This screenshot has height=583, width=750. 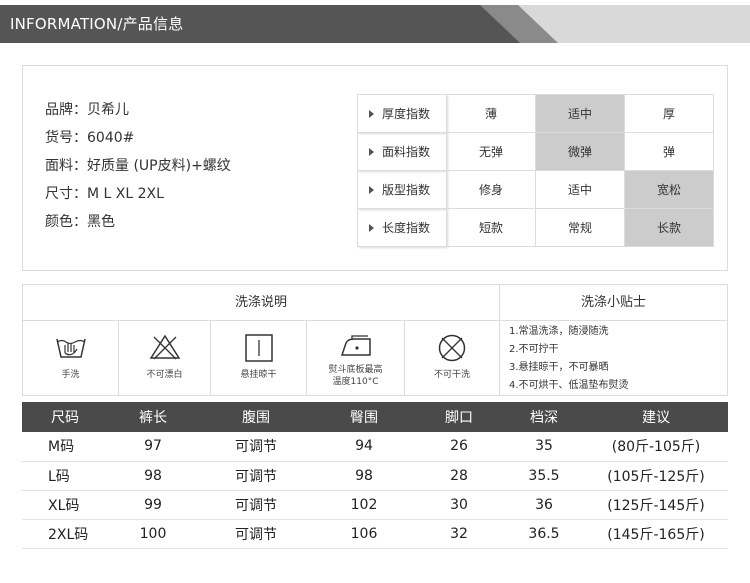 I want to click on index-row-length: 长度指数 短款 常规 长款, so click(x=535, y=227).